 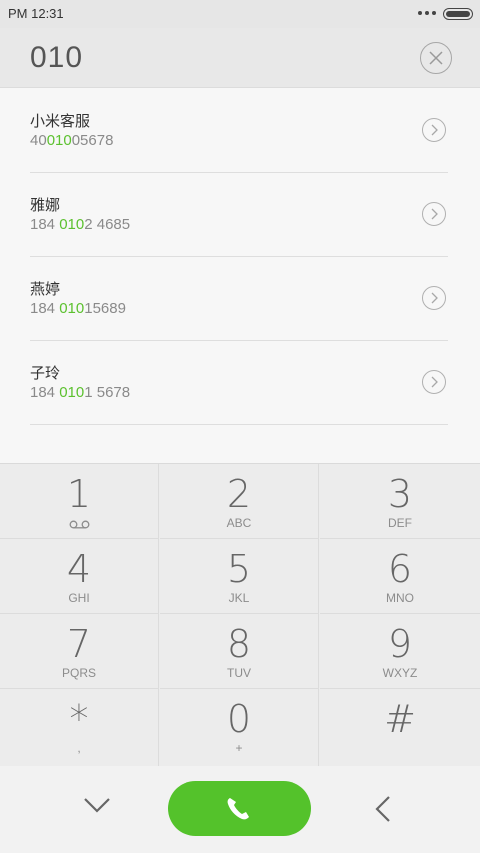 I want to click on key-digit: 2, so click(x=239, y=494).